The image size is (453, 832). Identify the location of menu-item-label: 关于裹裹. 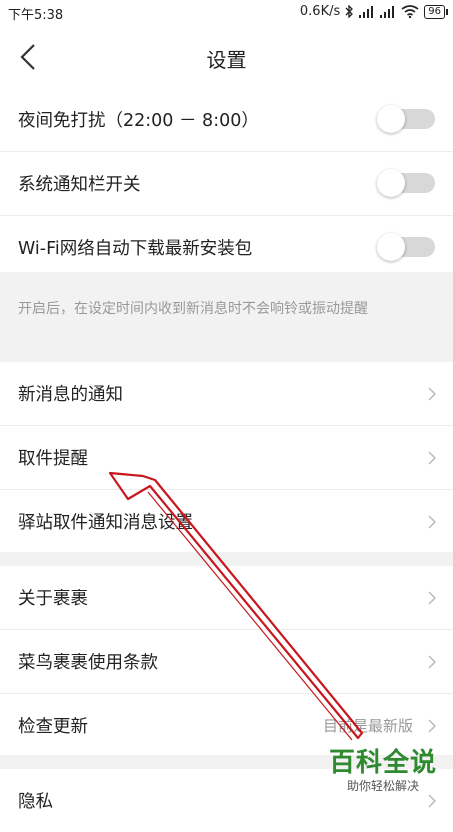
(53, 599).